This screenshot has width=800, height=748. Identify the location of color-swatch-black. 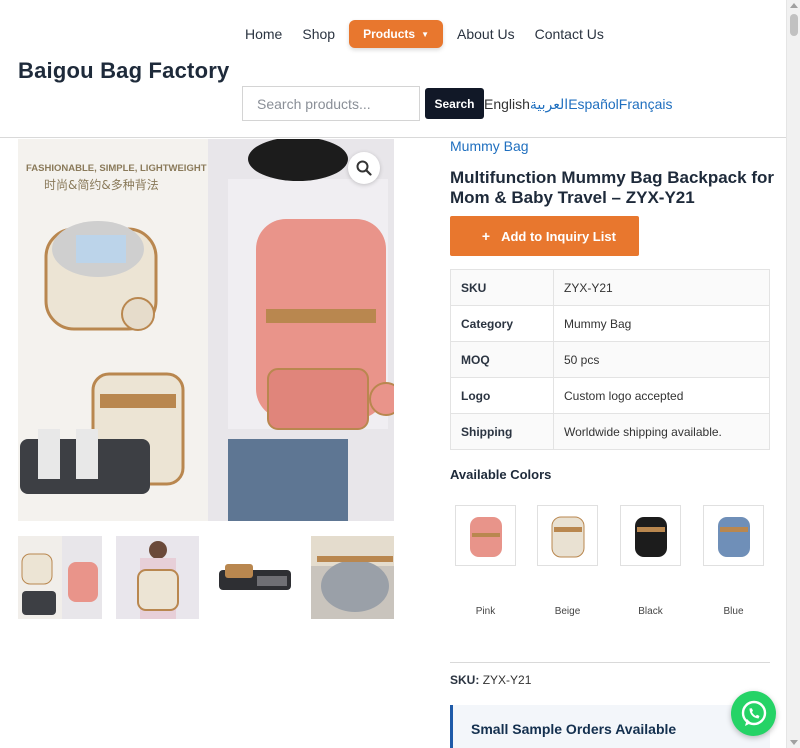
(650, 535).